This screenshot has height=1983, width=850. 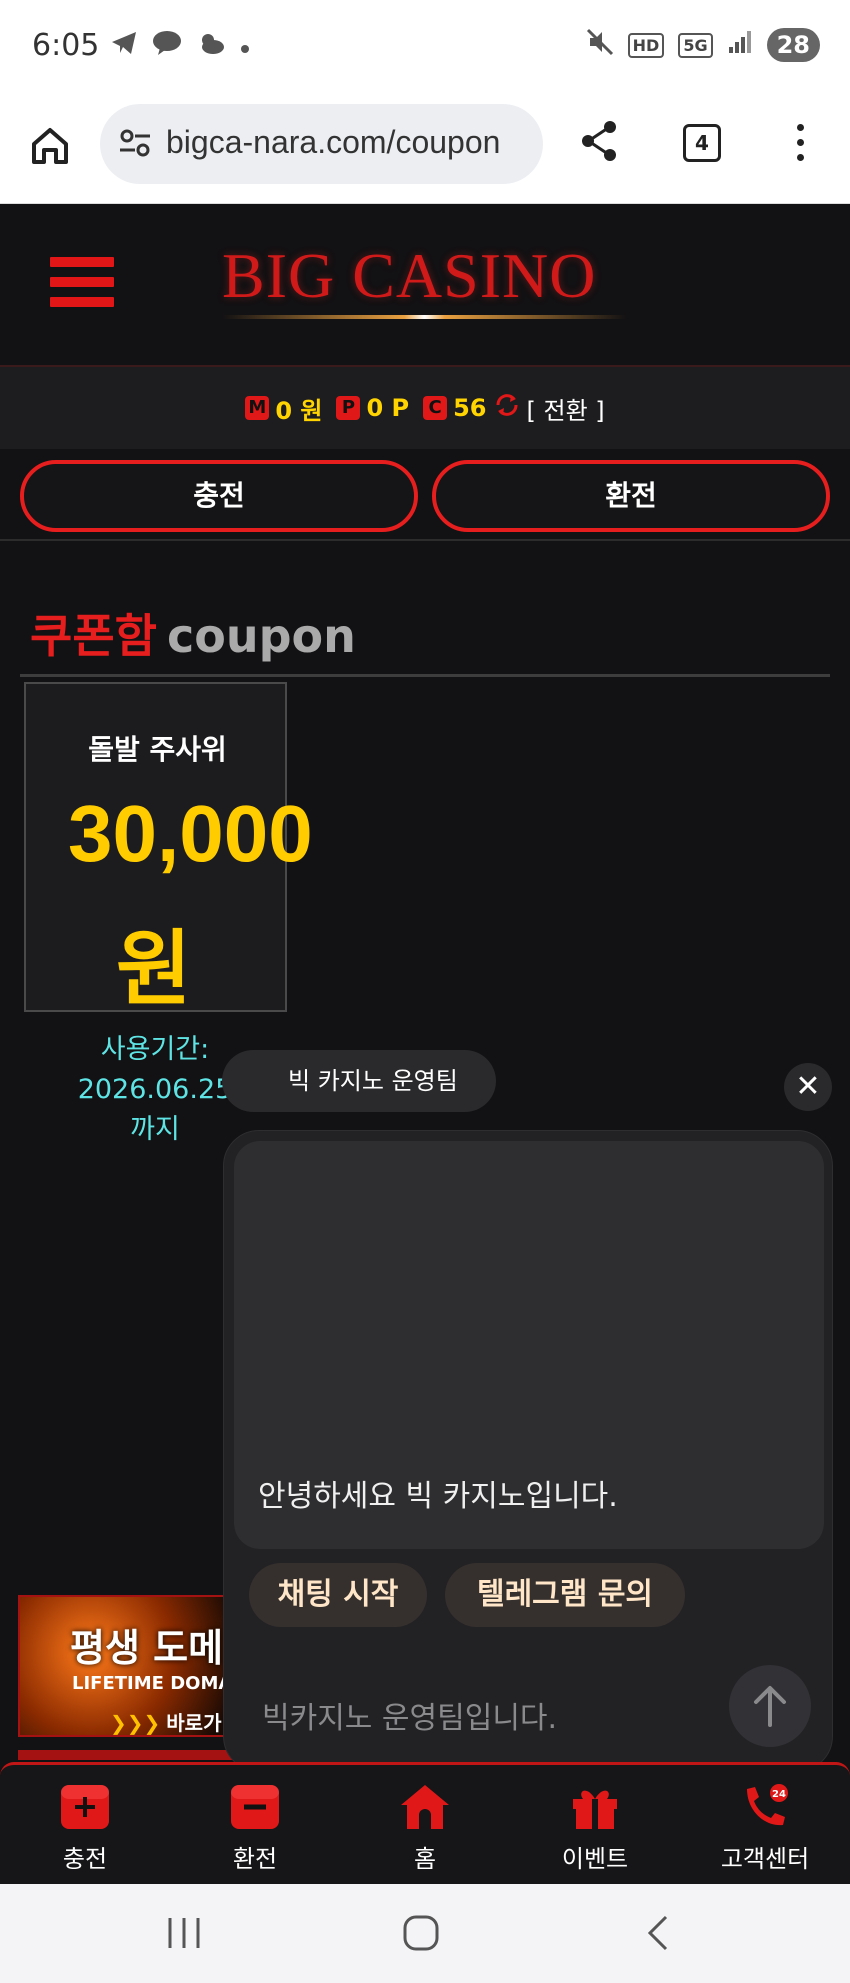 What do you see at coordinates (190, 833) in the screenshot?
I see `coupon-amount: 30,000` at bounding box center [190, 833].